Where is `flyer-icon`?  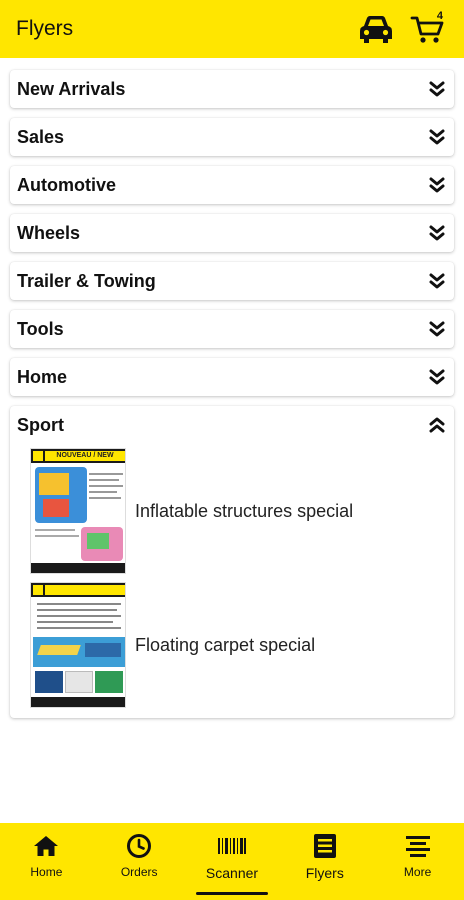 flyer-icon is located at coordinates (325, 846).